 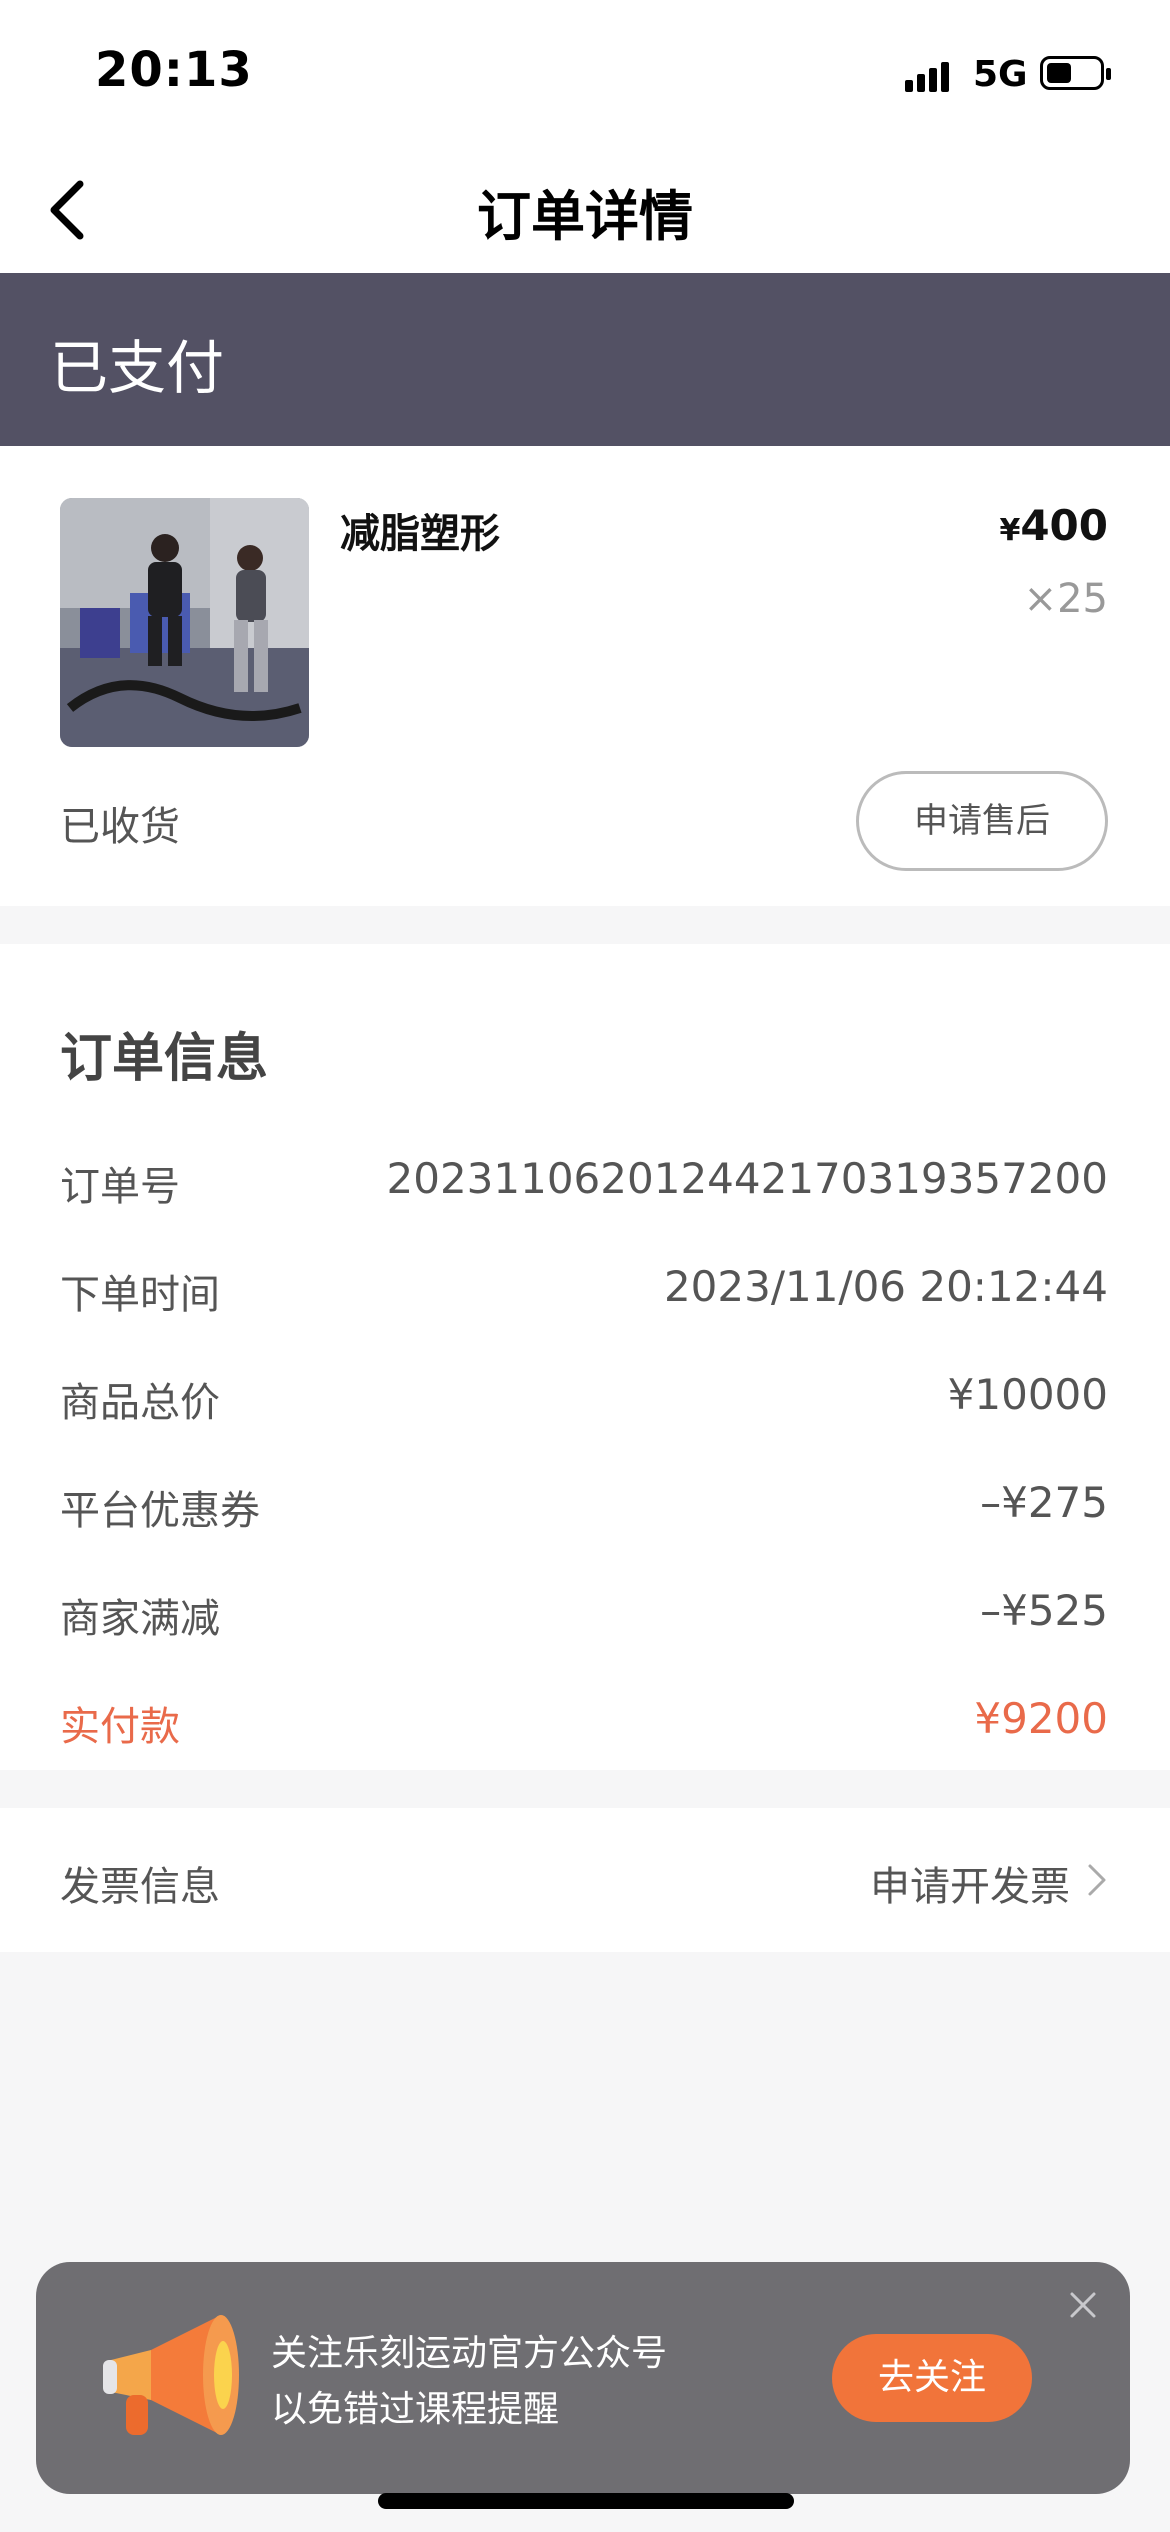 What do you see at coordinates (1097, 1880) in the screenshot?
I see `chevron-right-icon` at bounding box center [1097, 1880].